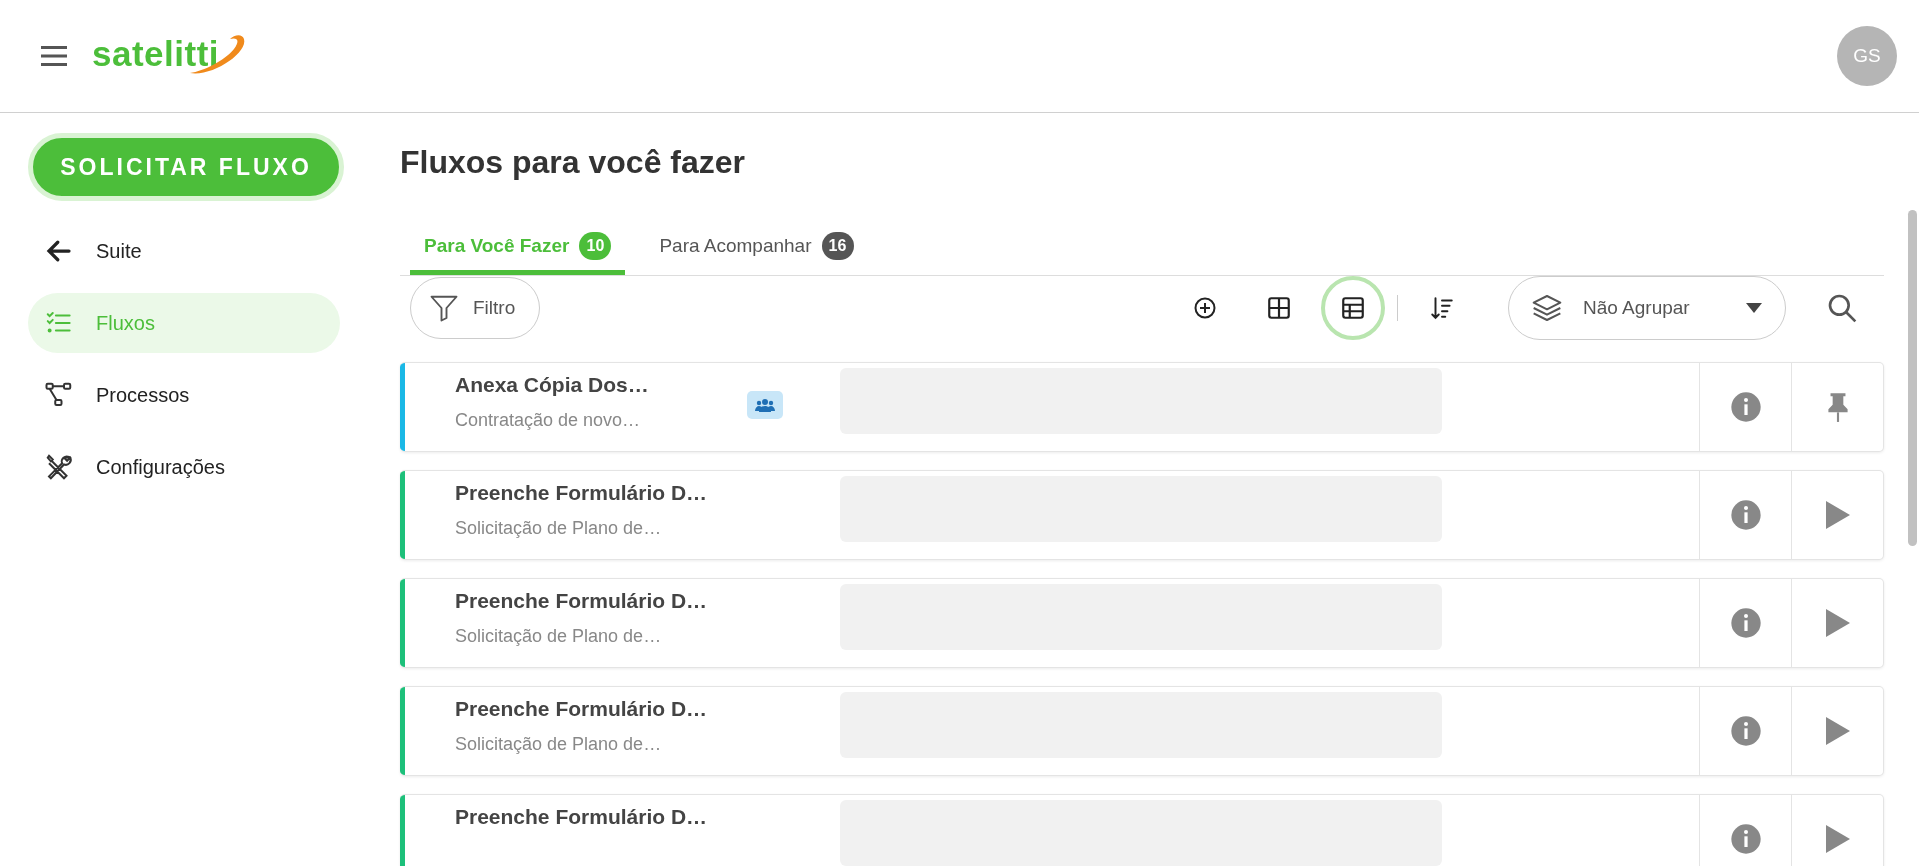 Image resolution: width=1919 pixels, height=866 pixels. I want to click on logo: satelitti, so click(175, 56).